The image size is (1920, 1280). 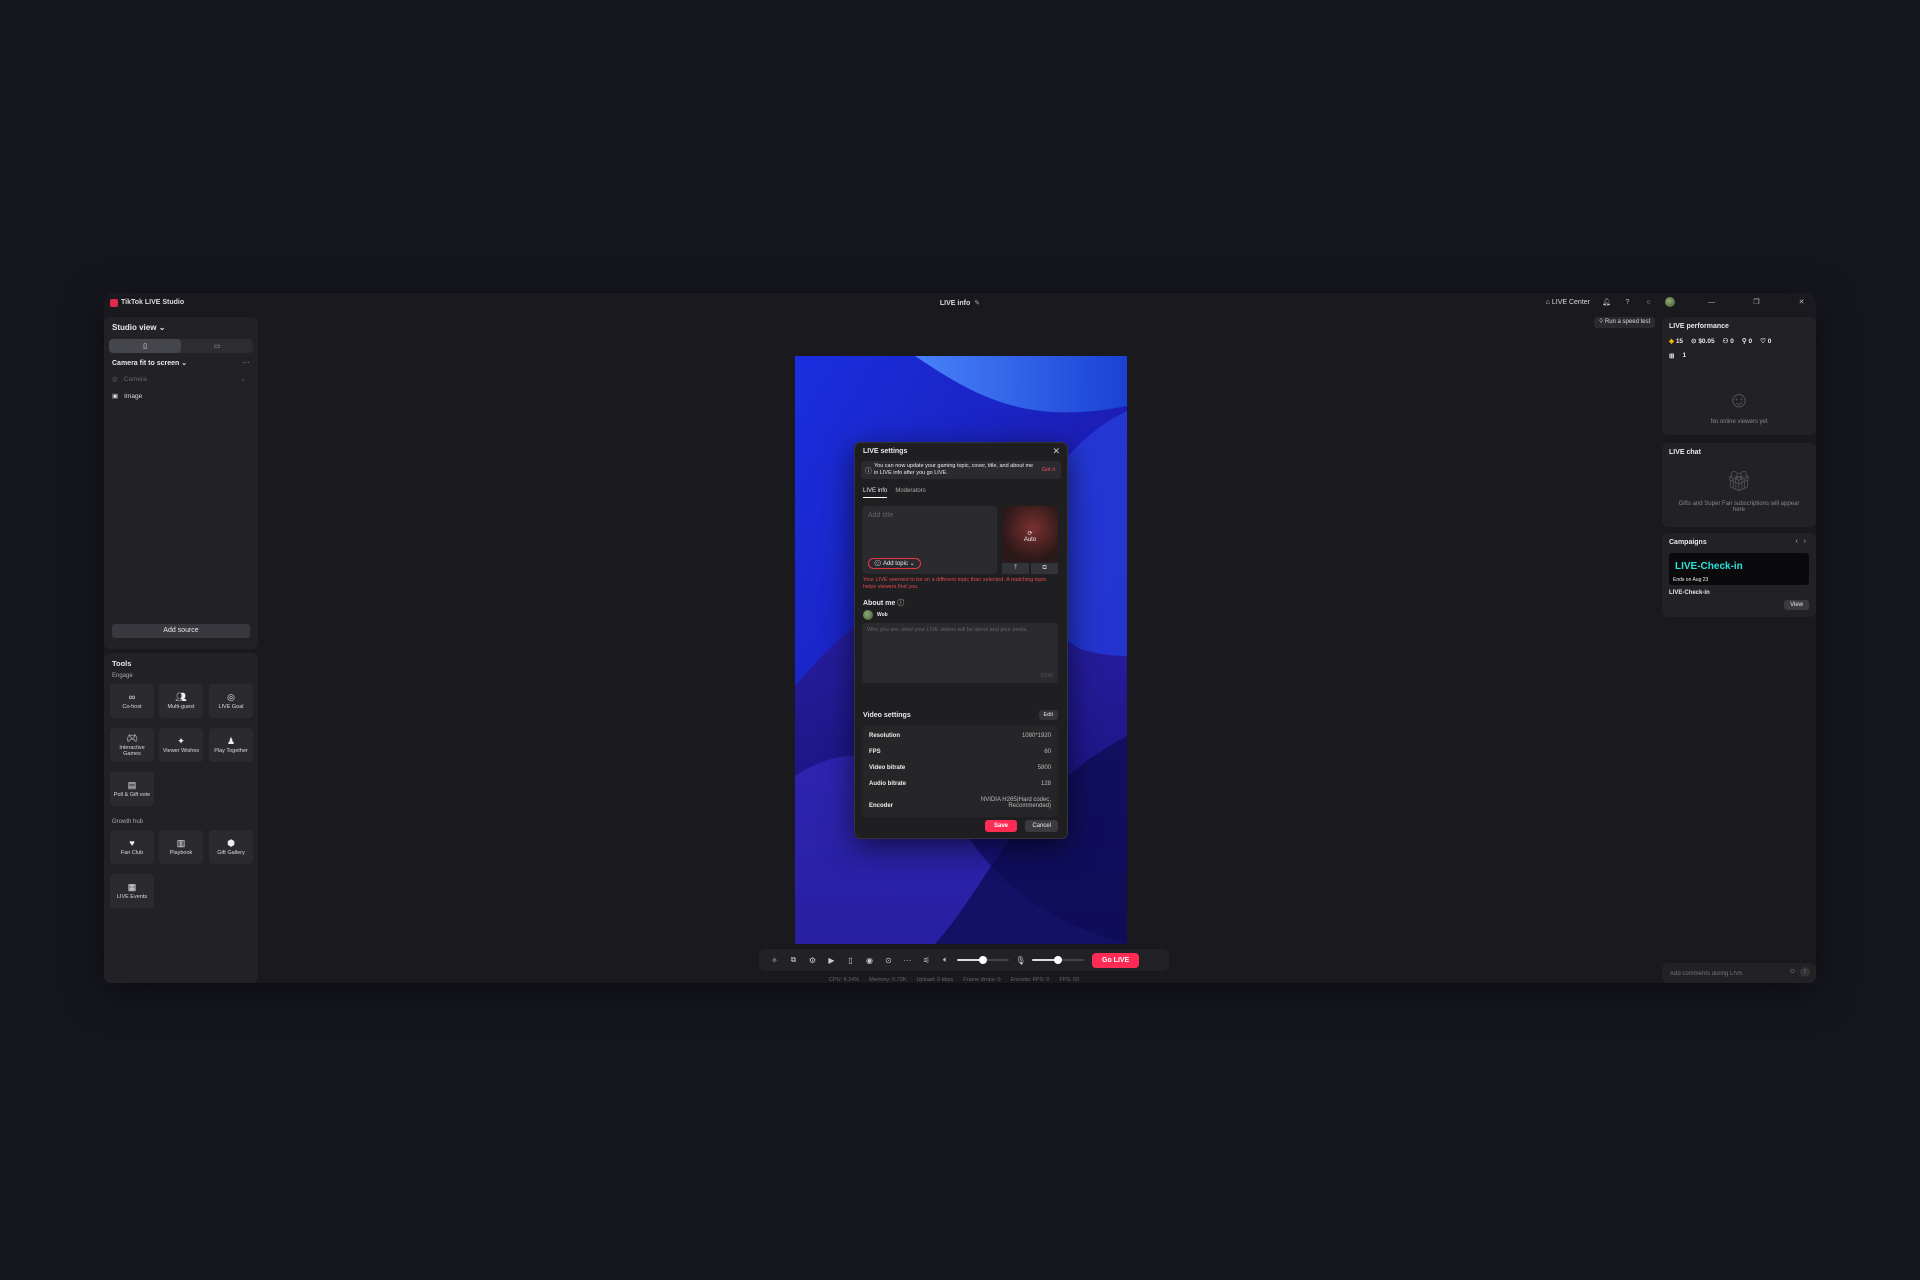 I want to click on window-title: LIVE info ✎, so click(x=960, y=303).